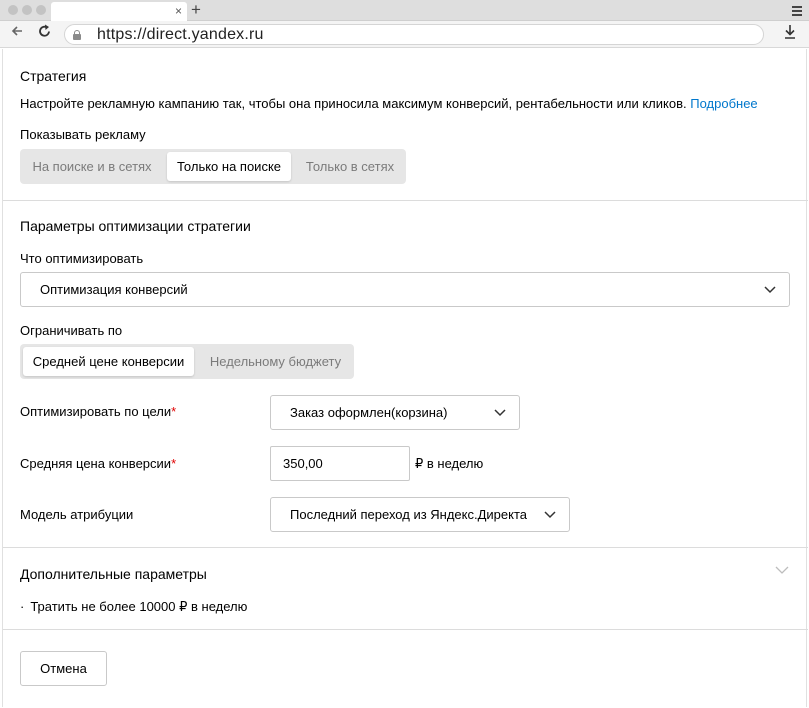  Describe the element at coordinates (17, 31) in the screenshot. I see `back-icon` at that location.